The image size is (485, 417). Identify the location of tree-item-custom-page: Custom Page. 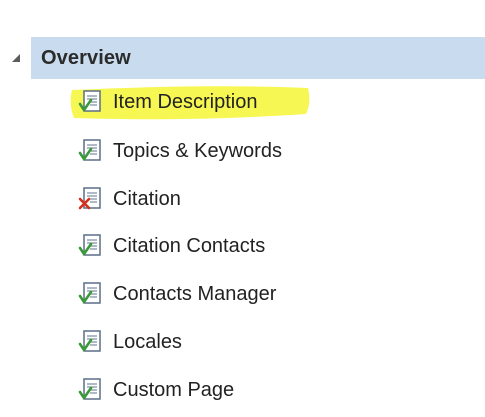
(220, 390).